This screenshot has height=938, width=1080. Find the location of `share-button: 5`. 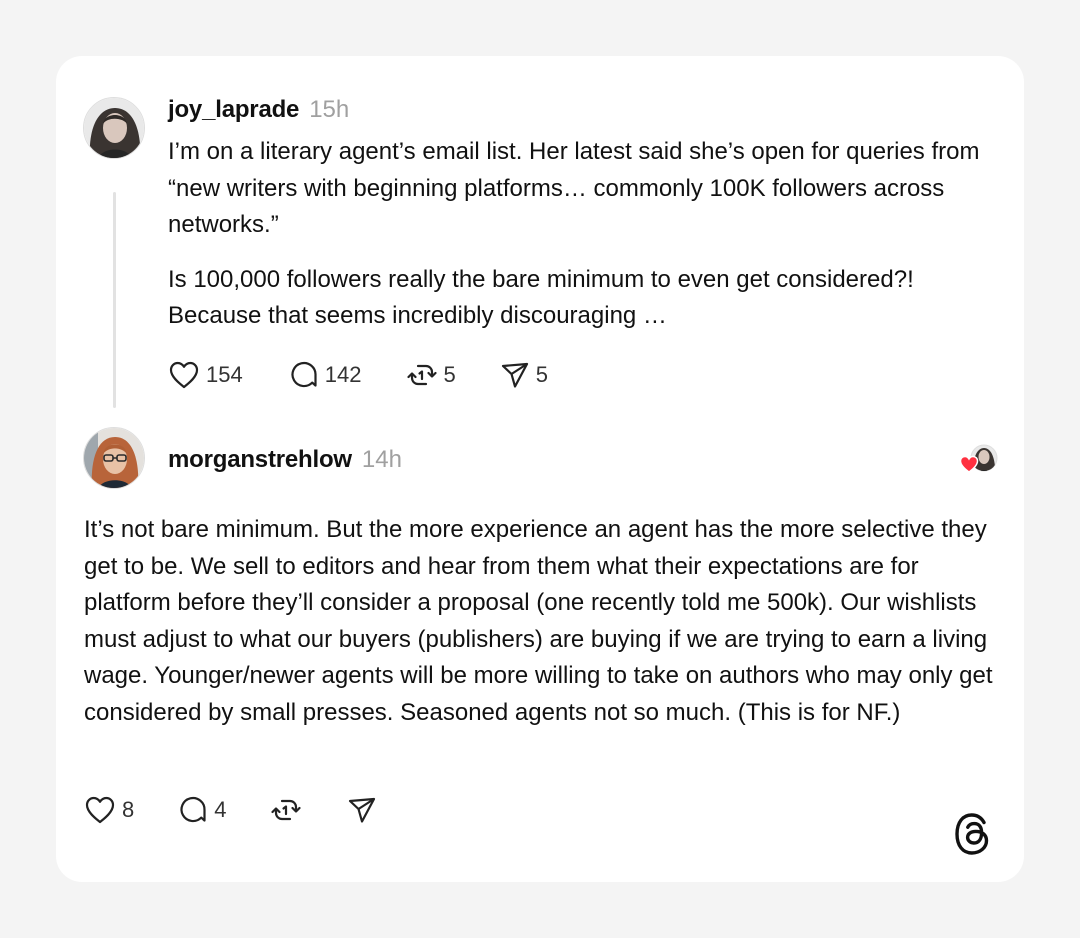

share-button: 5 is located at coordinates (524, 375).